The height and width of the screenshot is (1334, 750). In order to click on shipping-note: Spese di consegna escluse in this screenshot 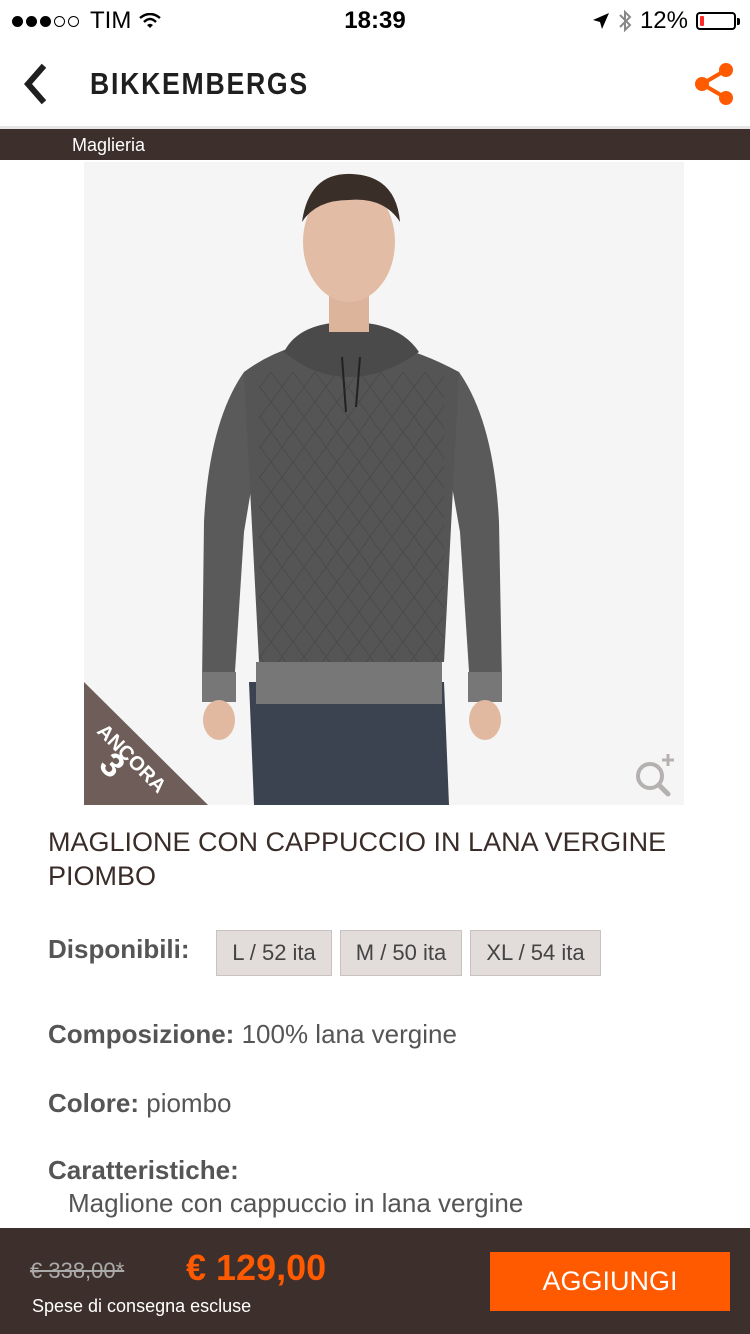, I will do `click(142, 1306)`.